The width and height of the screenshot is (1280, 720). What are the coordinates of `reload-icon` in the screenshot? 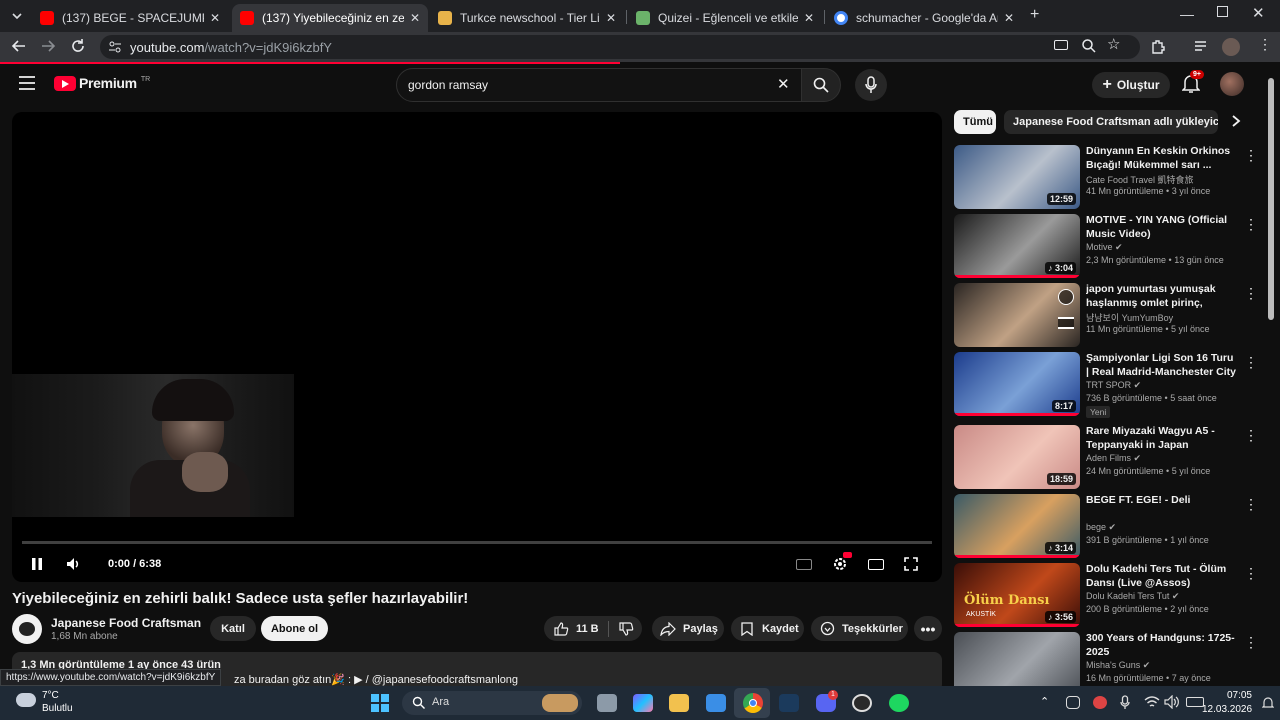 It's located at (78, 46).